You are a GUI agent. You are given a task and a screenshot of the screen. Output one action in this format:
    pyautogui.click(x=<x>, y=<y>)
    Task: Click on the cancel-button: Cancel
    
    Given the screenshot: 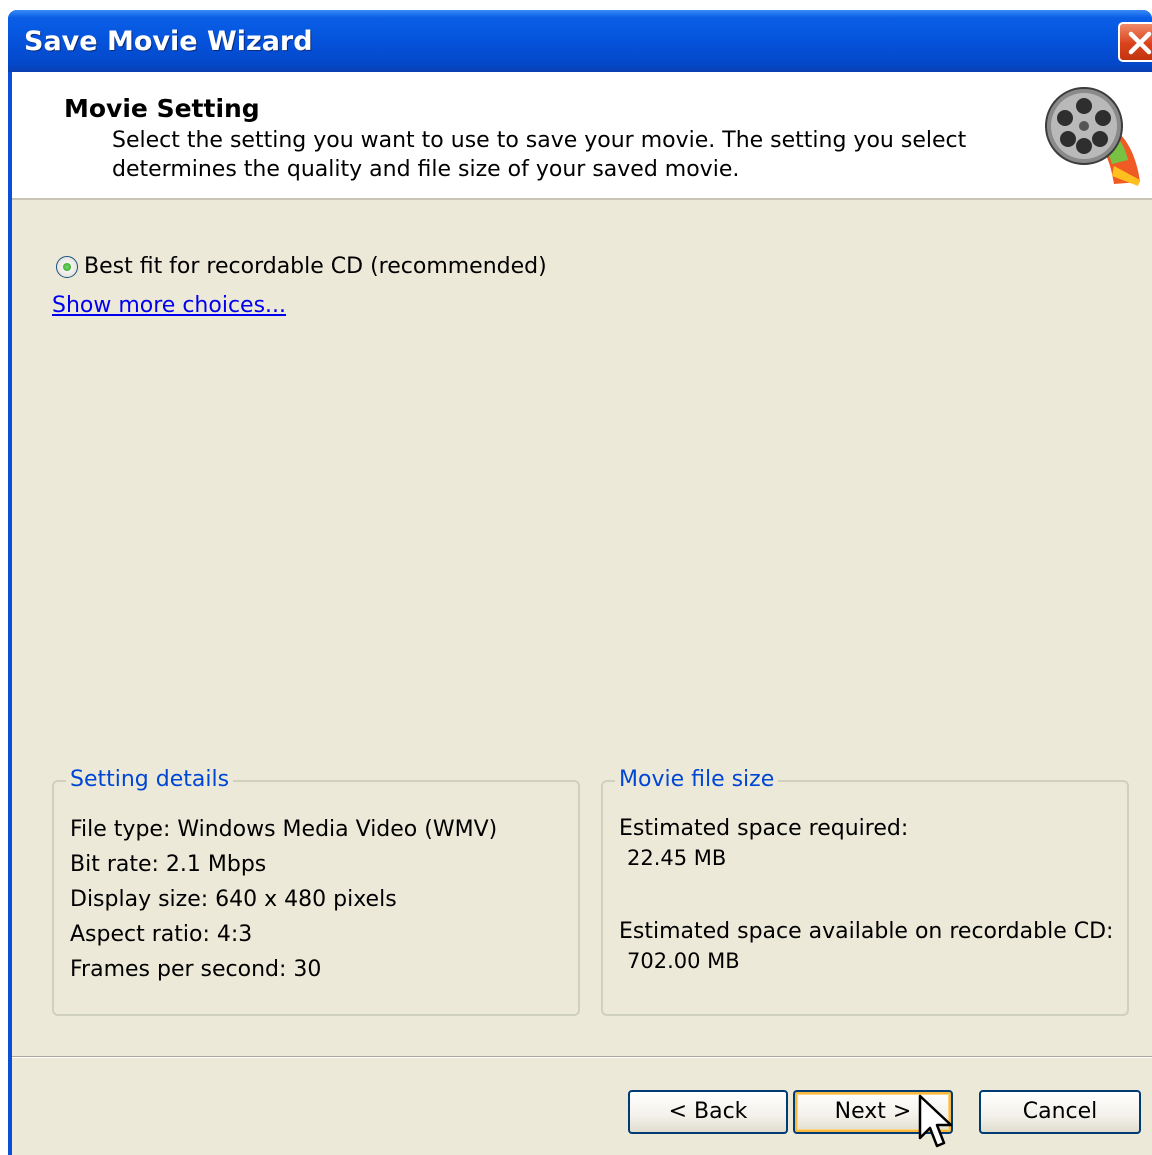 What is the action you would take?
    pyautogui.click(x=1060, y=1112)
    